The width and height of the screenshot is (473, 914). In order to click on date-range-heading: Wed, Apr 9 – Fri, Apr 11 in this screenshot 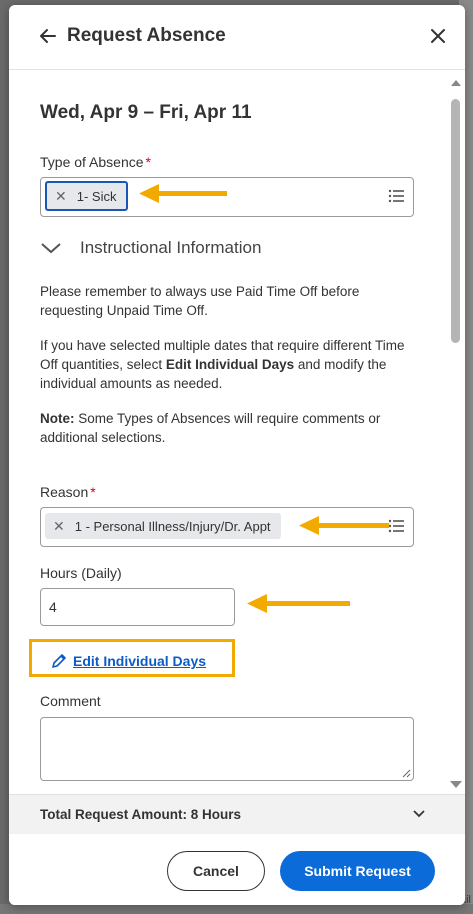, I will do `click(146, 112)`.